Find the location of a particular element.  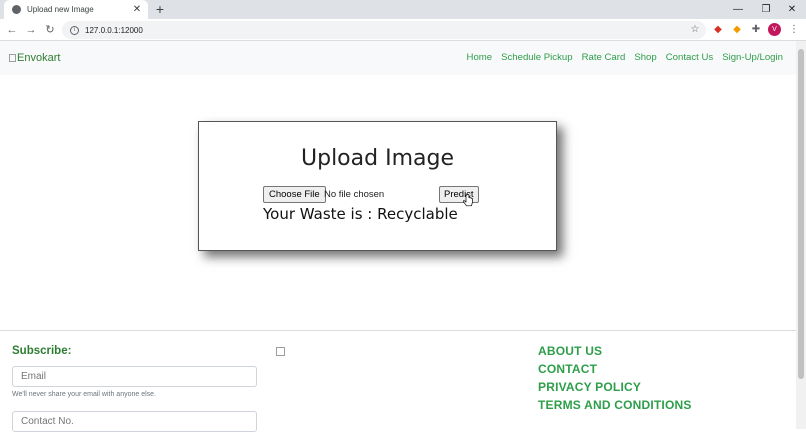

nav-schedule-pickup: Schedule Pickup is located at coordinates (536, 57).